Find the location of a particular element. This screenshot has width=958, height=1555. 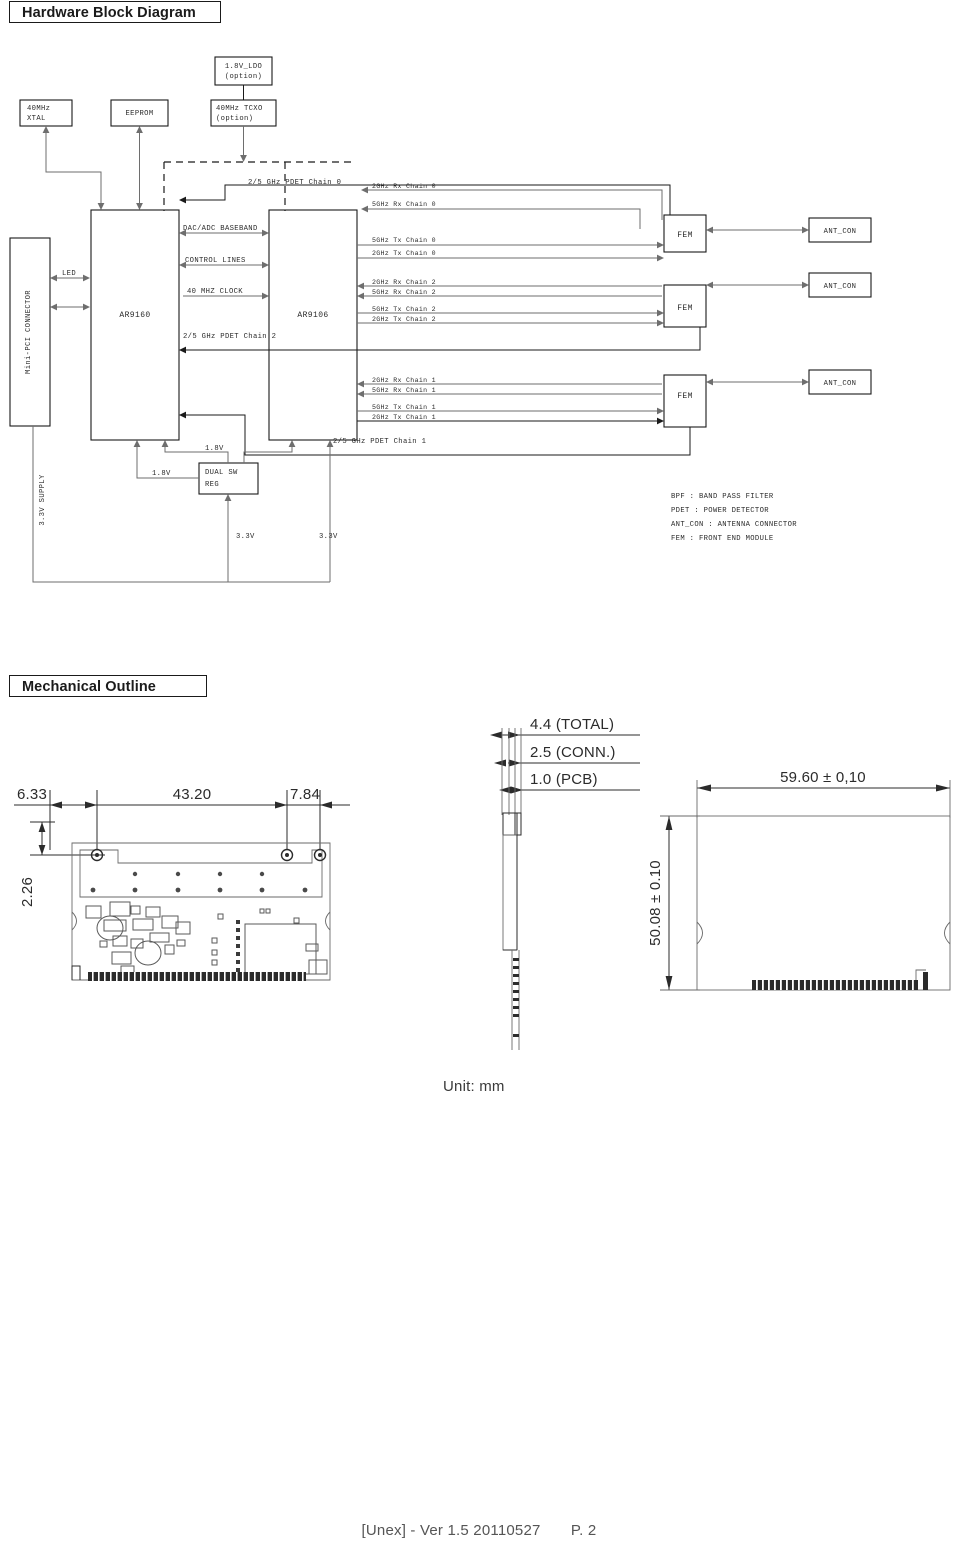

block-ldo-label-2: (option) is located at coordinates (243, 77).